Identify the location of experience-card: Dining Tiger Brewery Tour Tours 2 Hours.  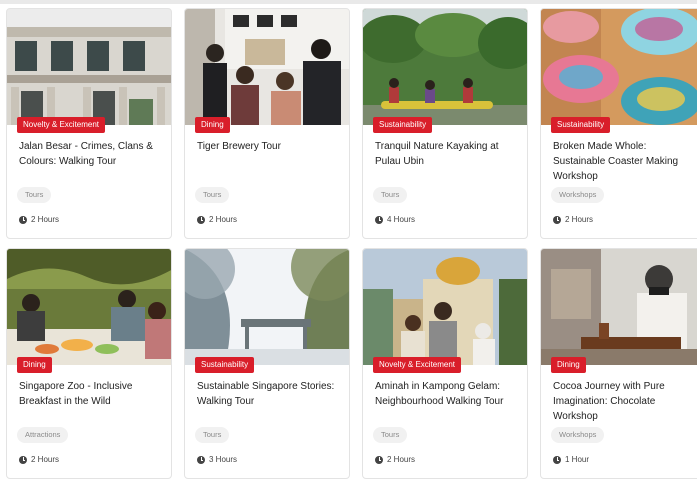
(267, 123).